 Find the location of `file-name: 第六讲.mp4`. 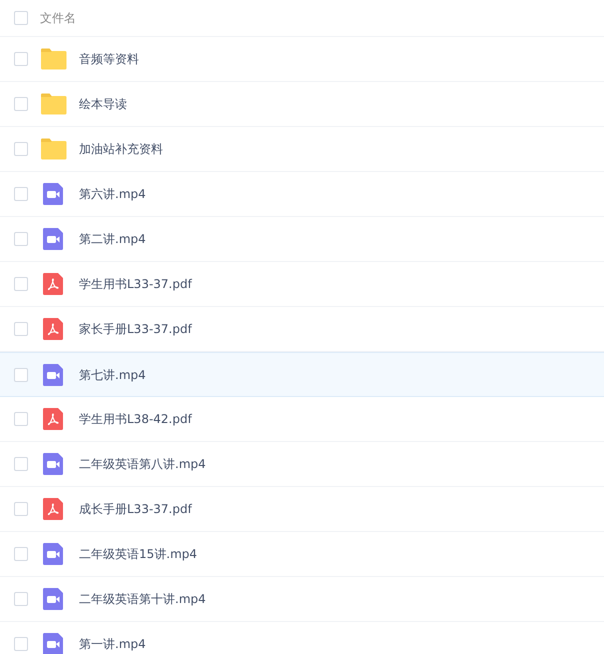

file-name: 第六讲.mp4 is located at coordinates (112, 194).